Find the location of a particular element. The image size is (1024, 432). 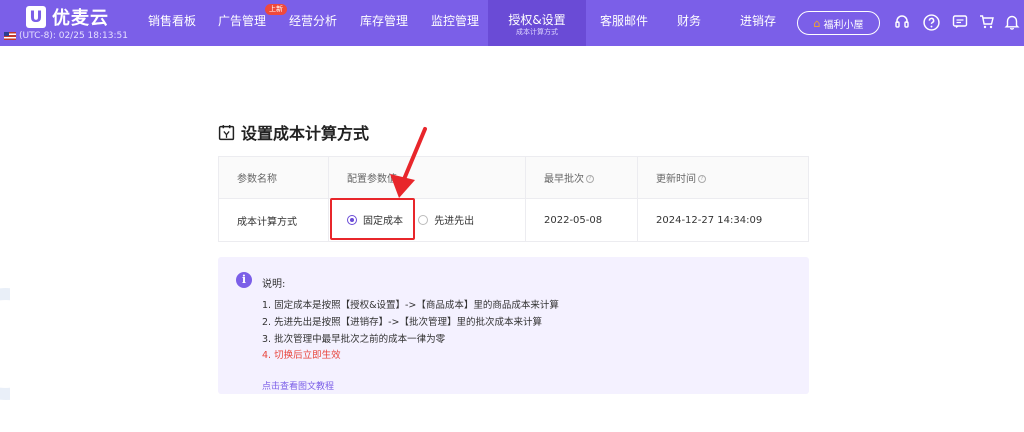

house-icon: ⌂ is located at coordinates (817, 23).